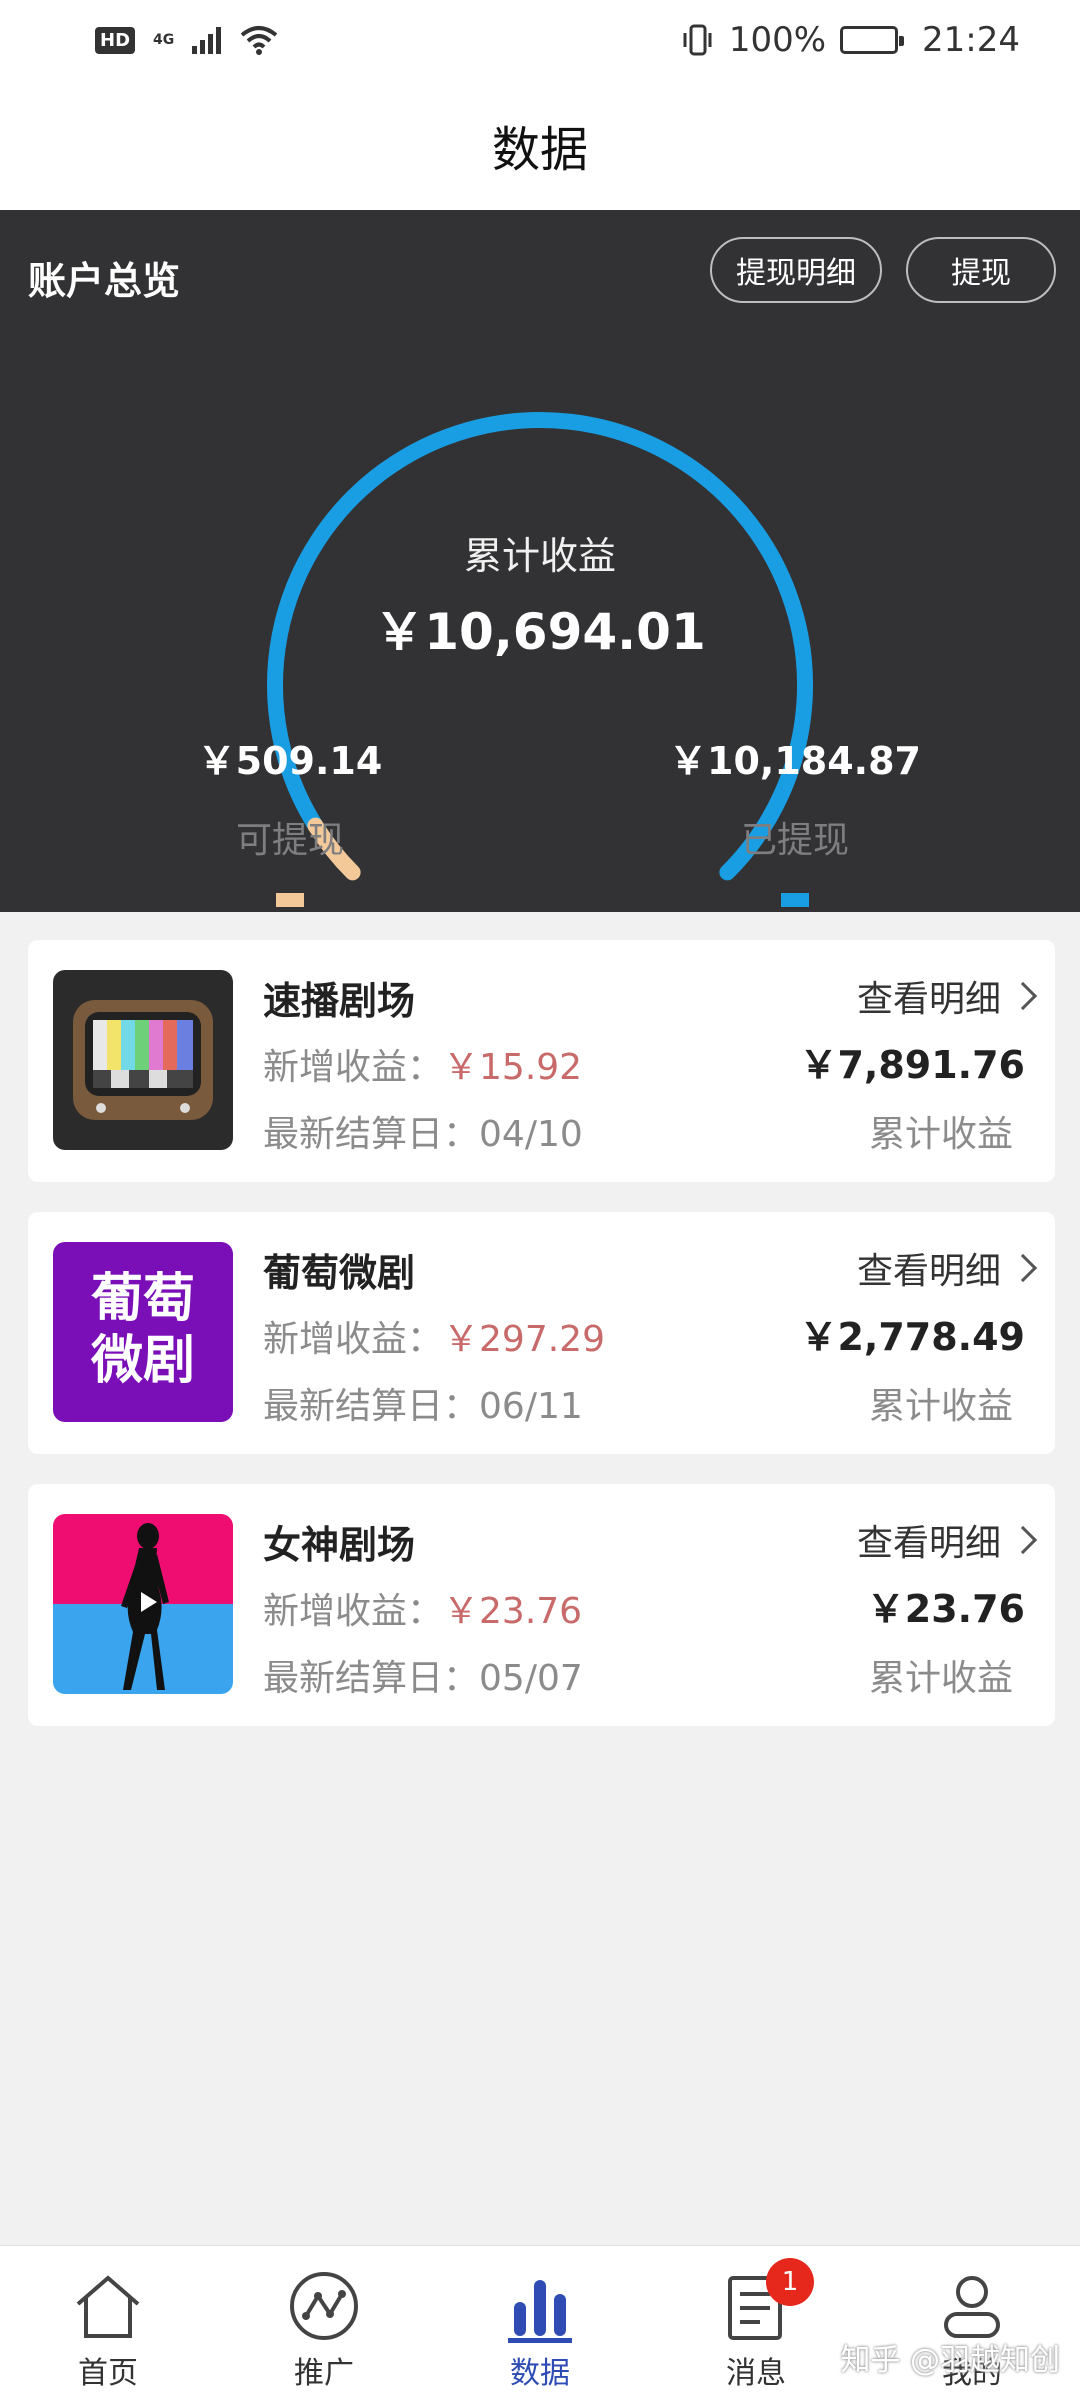 Image resolution: width=1080 pixels, height=2400 pixels. I want to click on tab-home: 首页, so click(108, 2323).